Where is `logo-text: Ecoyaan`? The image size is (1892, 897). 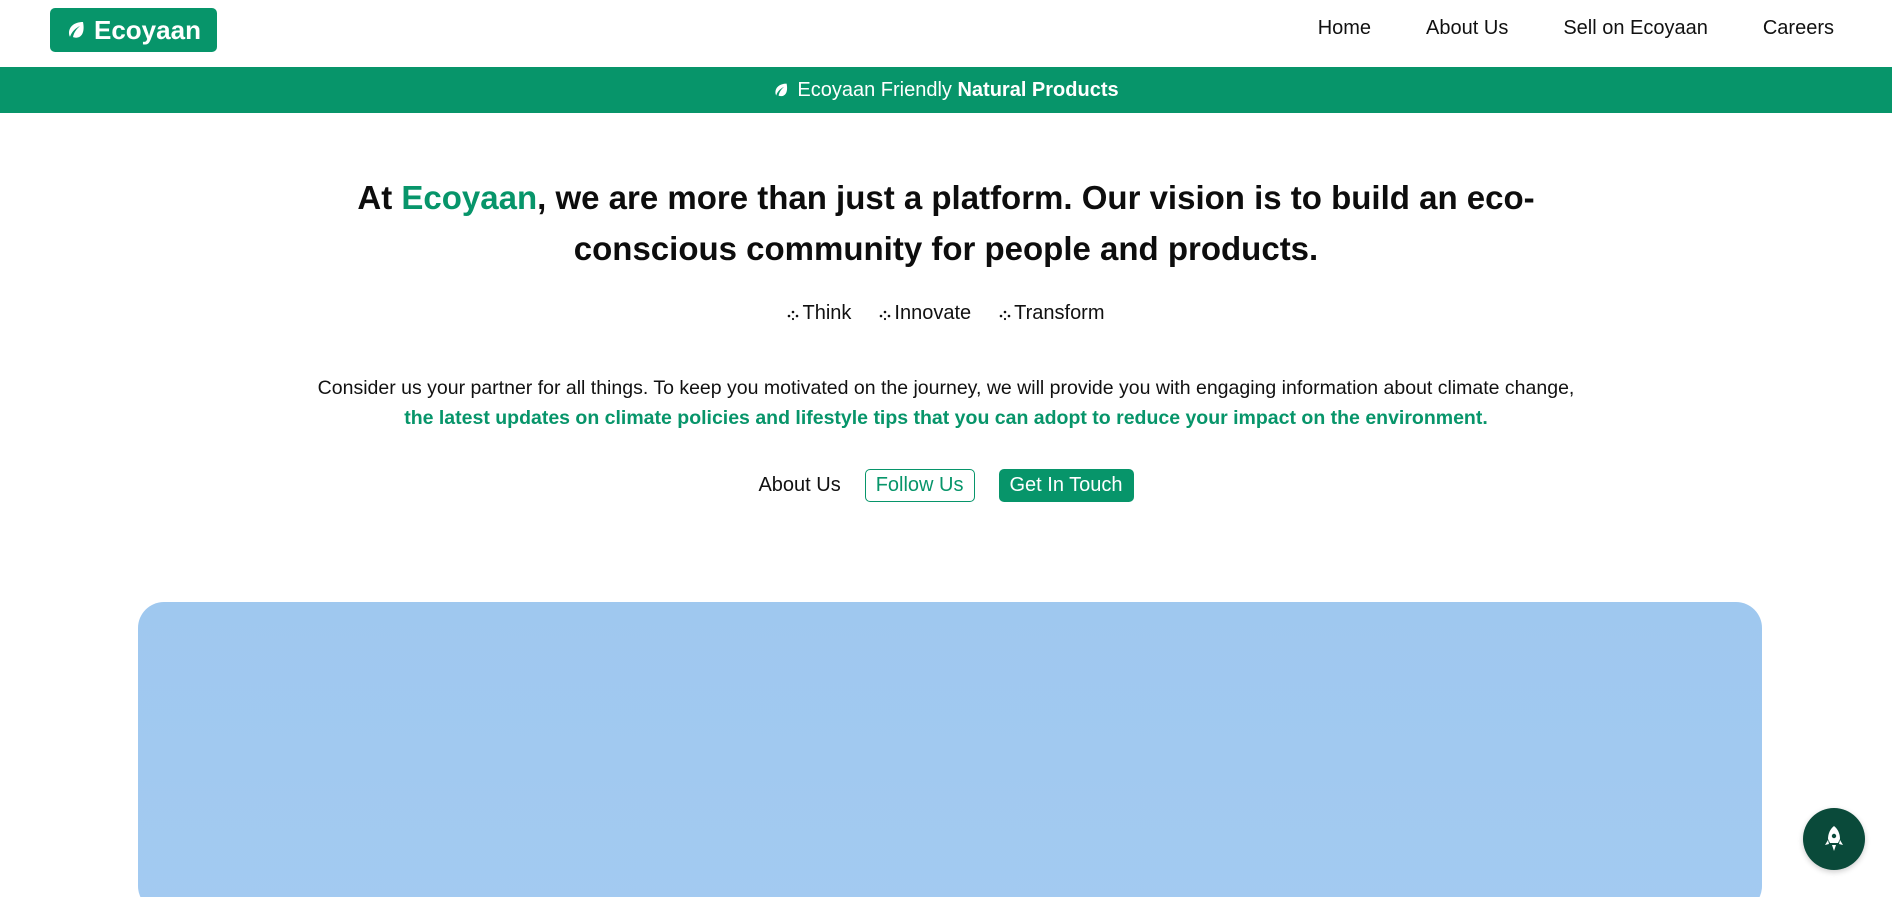
logo-text: Ecoyaan is located at coordinates (147, 29).